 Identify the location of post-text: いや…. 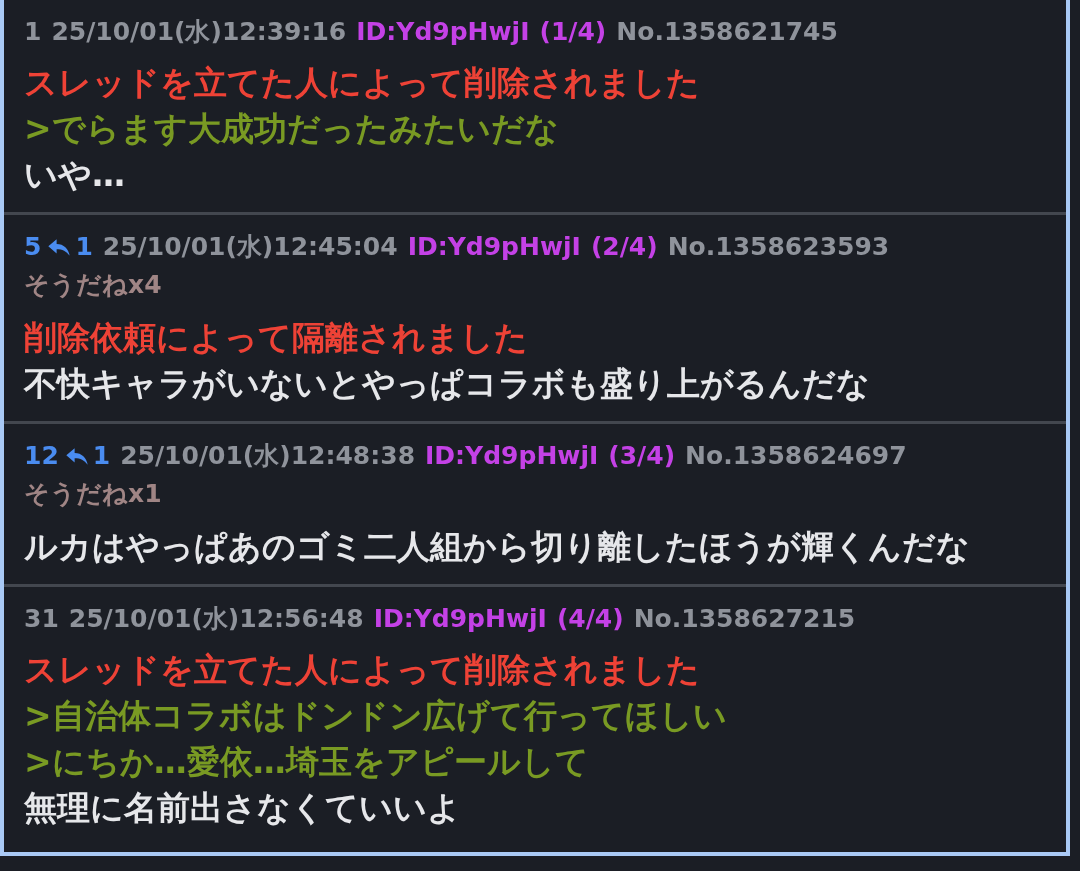
(75, 175).